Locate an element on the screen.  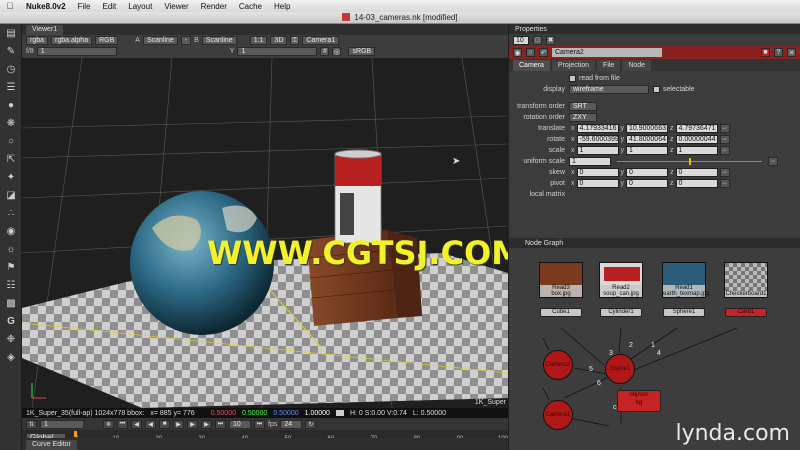
next-keyframe-icon: ▶ is located at coordinates (206, 424).